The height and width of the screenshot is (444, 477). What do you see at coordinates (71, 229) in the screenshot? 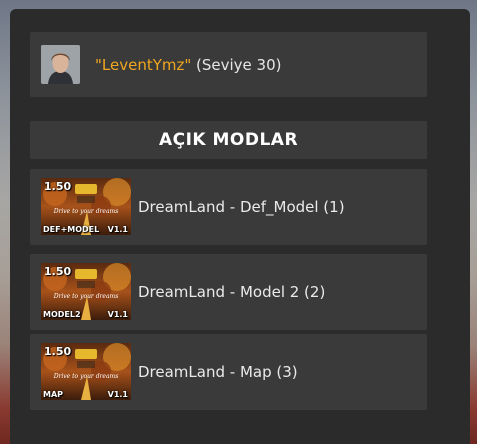
I see `thumb-tag: DEF+MODEL` at bounding box center [71, 229].